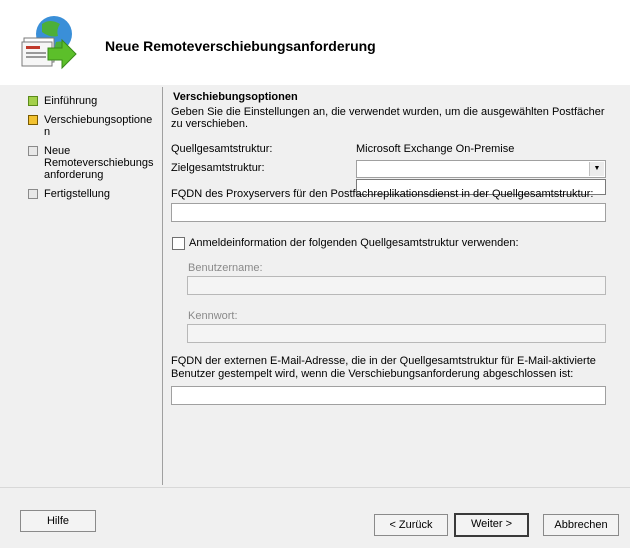 The height and width of the screenshot is (548, 630). Describe the element at coordinates (33, 101) in the screenshot. I see `step-done-icon` at that location.